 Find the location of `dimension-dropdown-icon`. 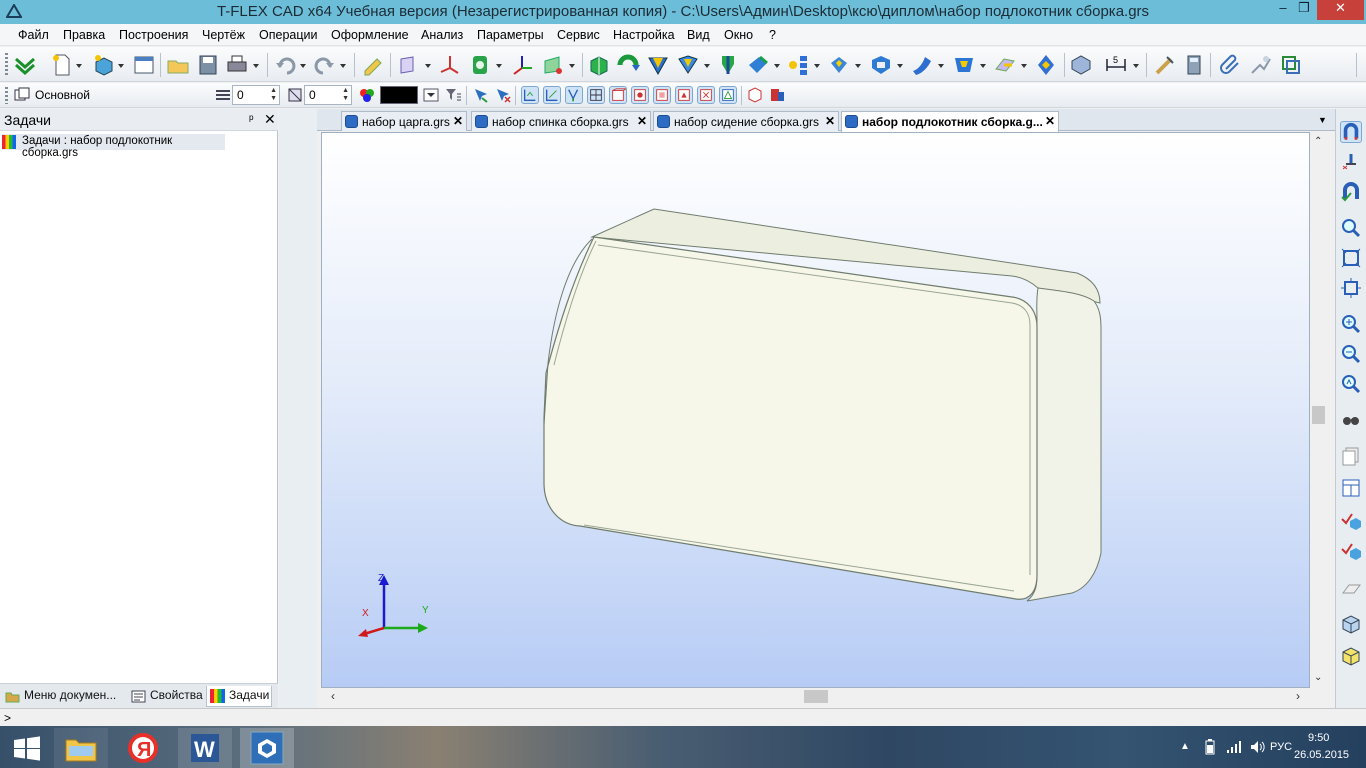

dimension-dropdown-icon is located at coordinates (1136, 66).